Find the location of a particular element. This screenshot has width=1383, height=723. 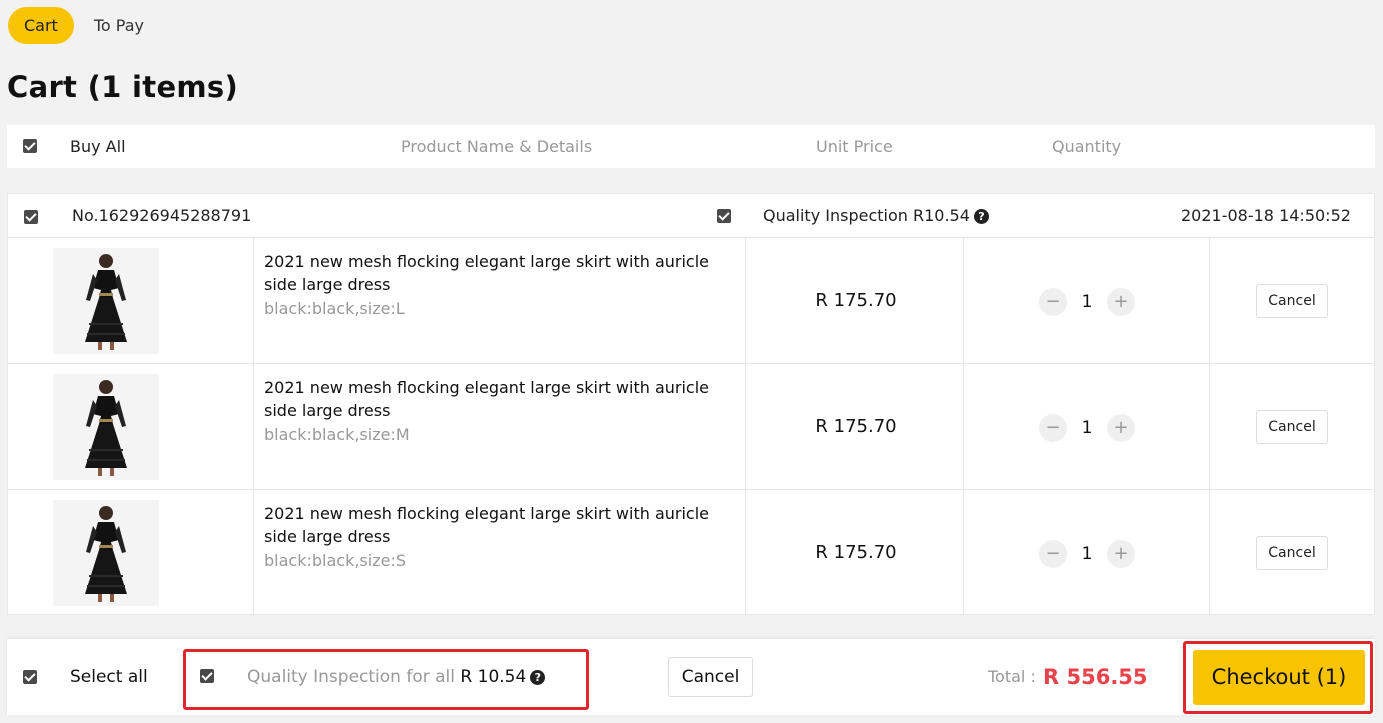

quality-inspection-all-amount: R 10.54 is located at coordinates (493, 677).